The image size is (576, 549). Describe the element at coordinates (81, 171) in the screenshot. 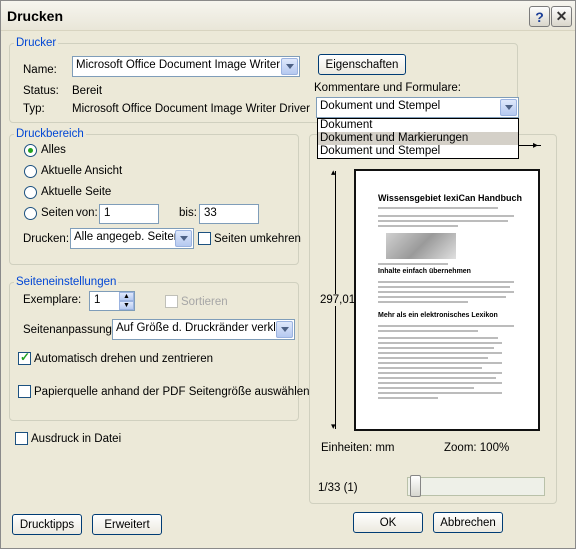

I see `radio-current-view-label: Aktuelle Ansicht` at that location.